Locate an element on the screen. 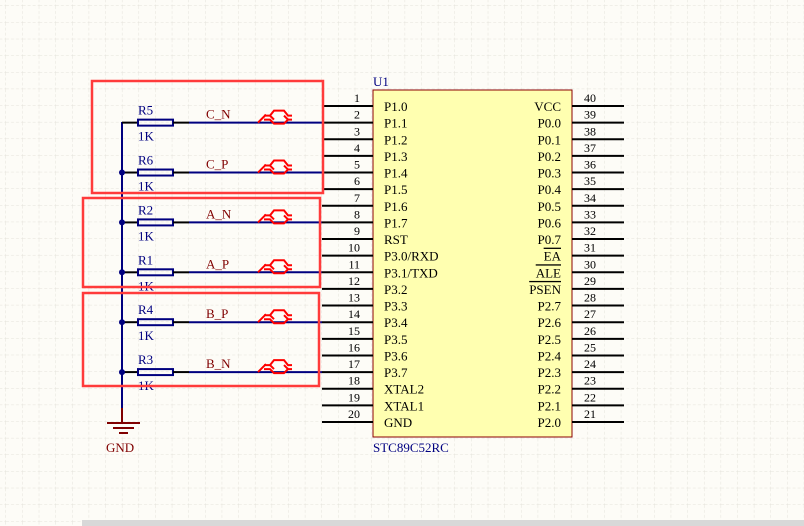 This screenshot has height=526, width=804. pin-name: P3.4 is located at coordinates (396, 322).